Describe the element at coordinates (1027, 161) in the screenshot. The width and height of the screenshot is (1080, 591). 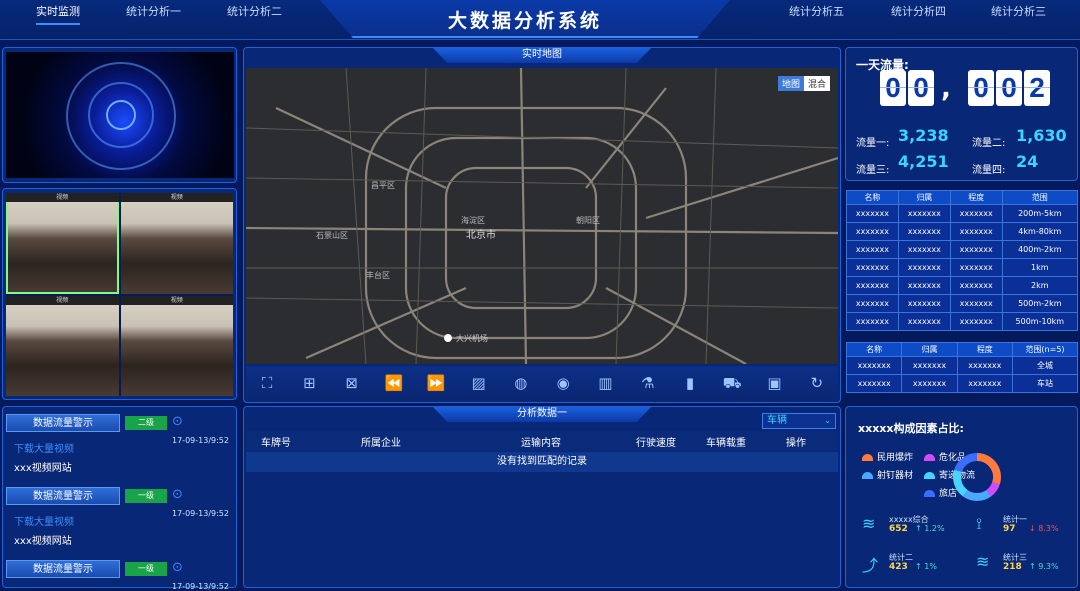
I see `flow-4-value: 24` at that location.